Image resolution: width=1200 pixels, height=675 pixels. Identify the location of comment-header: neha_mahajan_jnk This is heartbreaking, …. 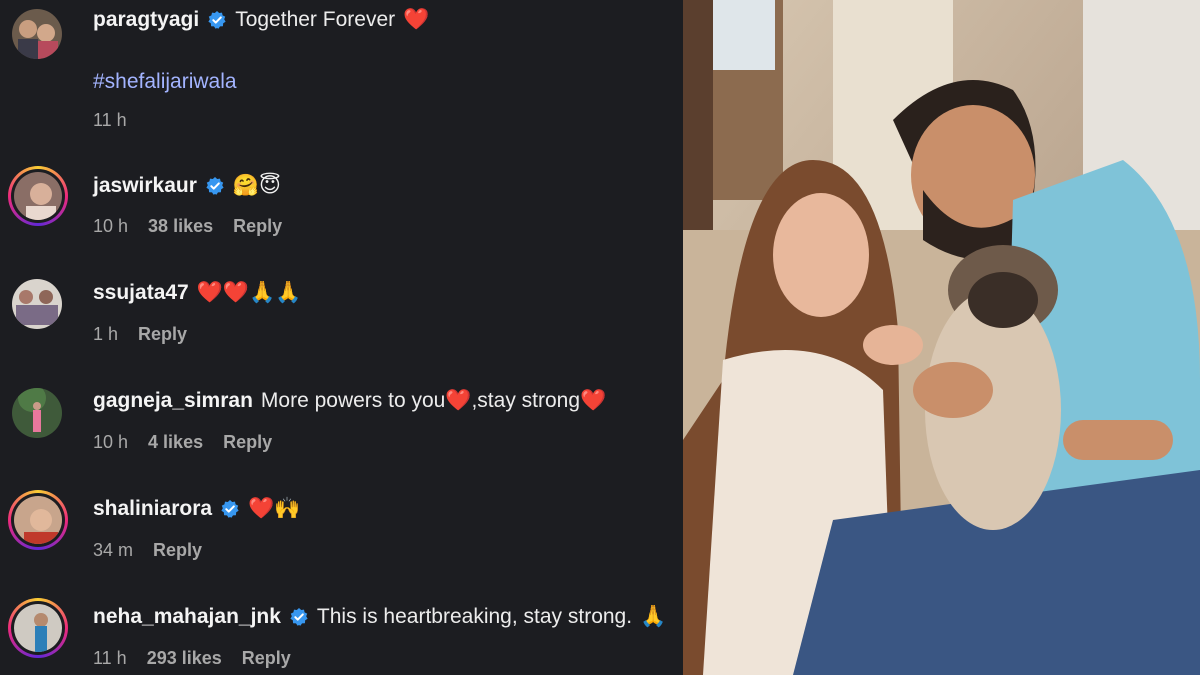
(379, 617).